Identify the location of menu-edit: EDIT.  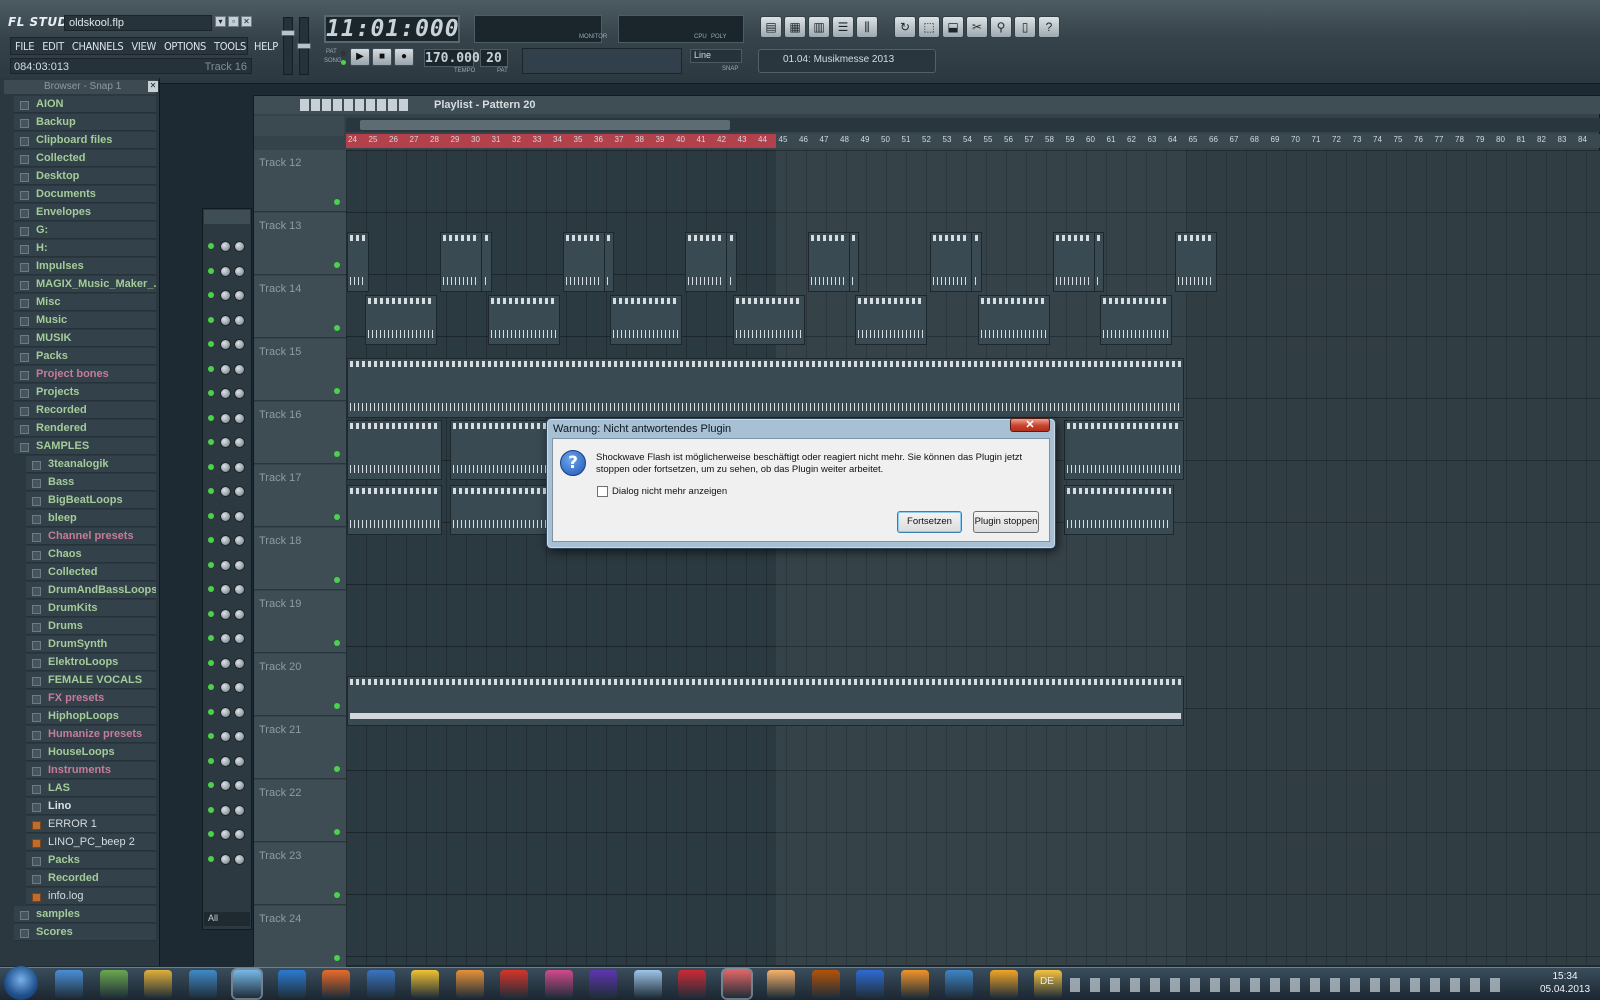
(53, 46).